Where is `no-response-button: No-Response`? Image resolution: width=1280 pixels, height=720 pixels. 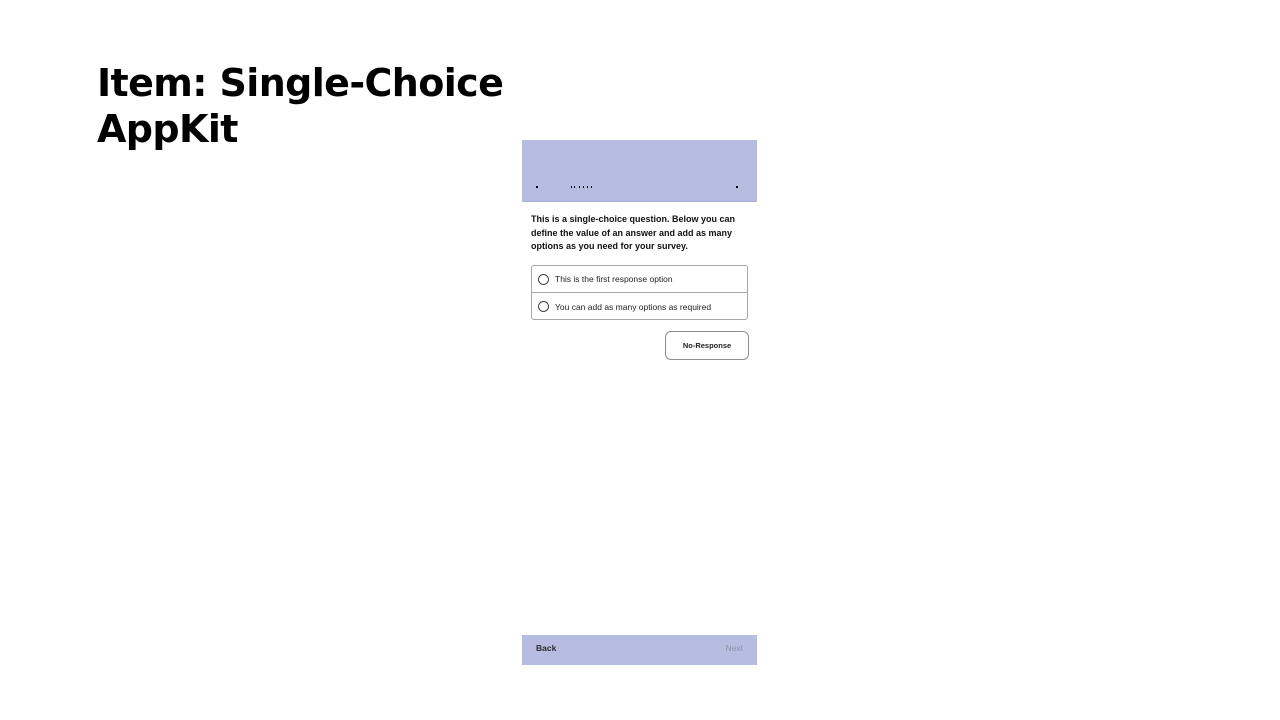
no-response-button: No-Response is located at coordinates (707, 345).